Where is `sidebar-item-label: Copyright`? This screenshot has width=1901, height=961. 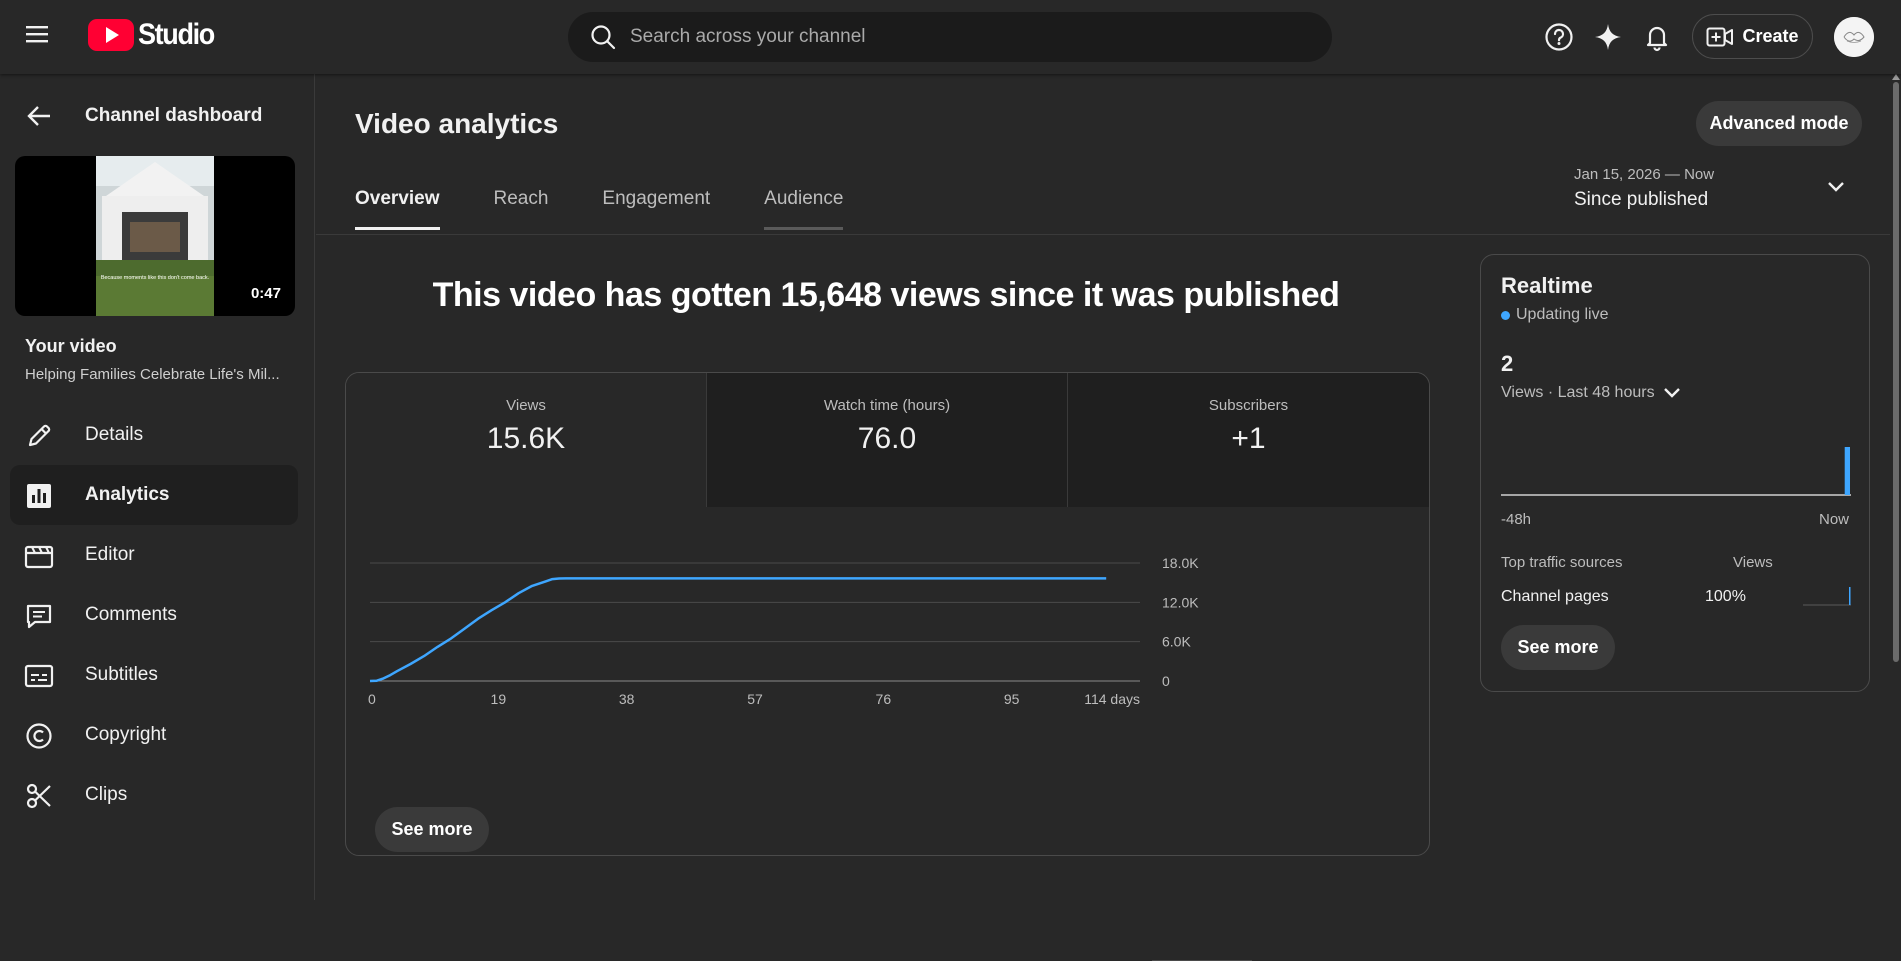 sidebar-item-label: Copyright is located at coordinates (126, 734).